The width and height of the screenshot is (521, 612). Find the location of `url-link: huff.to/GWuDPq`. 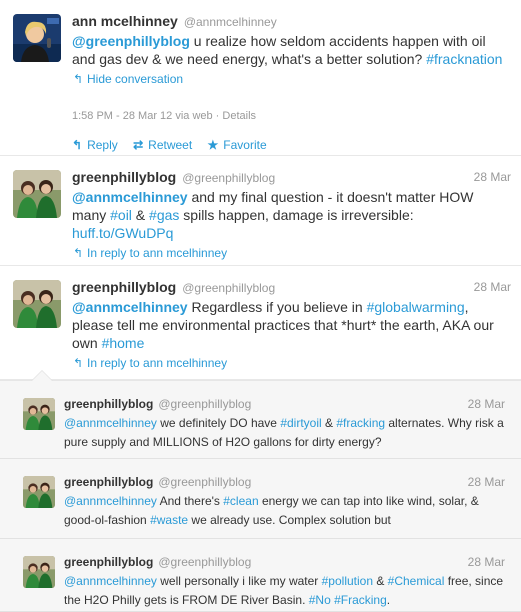

url-link: huff.to/GWuDPq is located at coordinates (122, 233).